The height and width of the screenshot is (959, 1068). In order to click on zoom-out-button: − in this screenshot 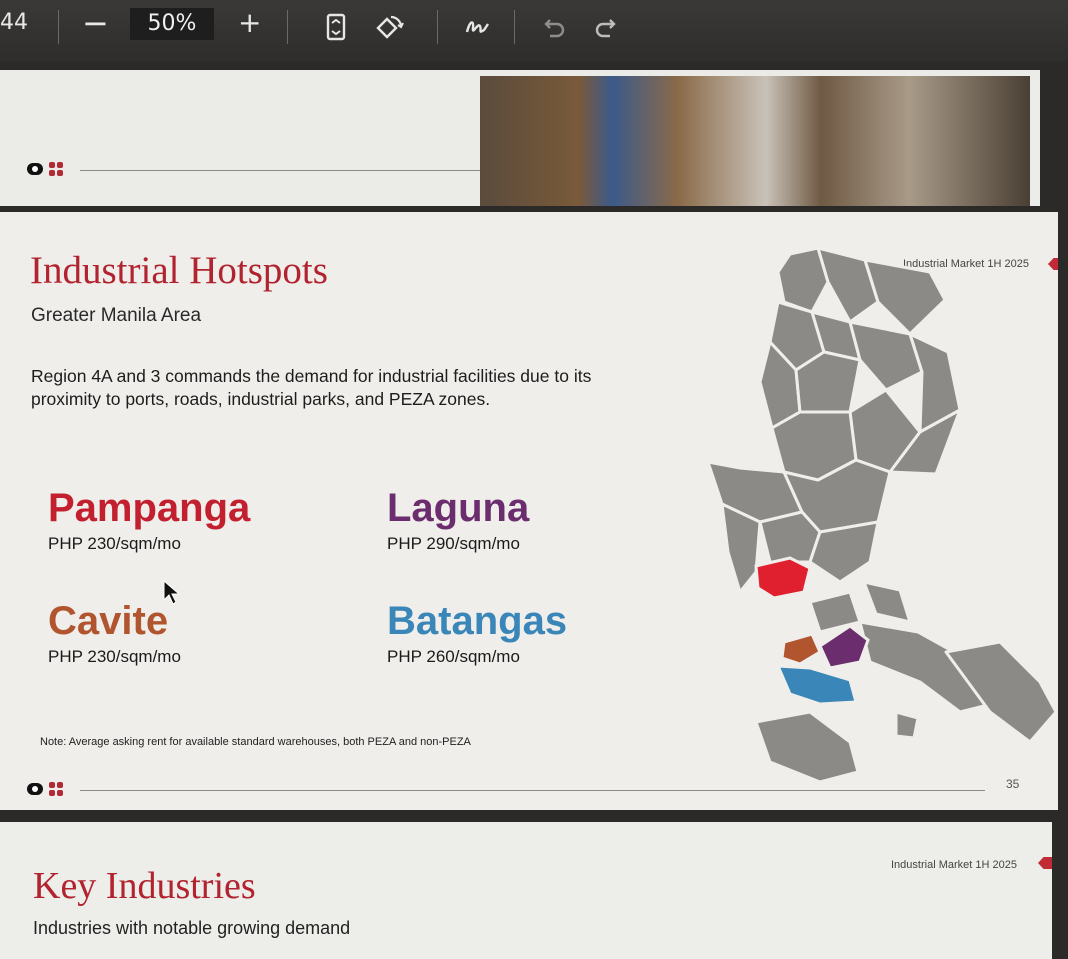, I will do `click(95, 23)`.